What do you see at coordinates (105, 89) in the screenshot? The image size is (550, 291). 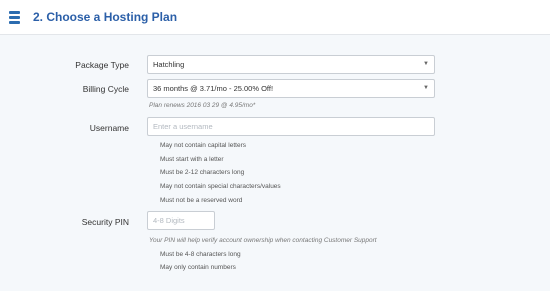 I see `billing-cycle-label: Billing Cycle` at bounding box center [105, 89].